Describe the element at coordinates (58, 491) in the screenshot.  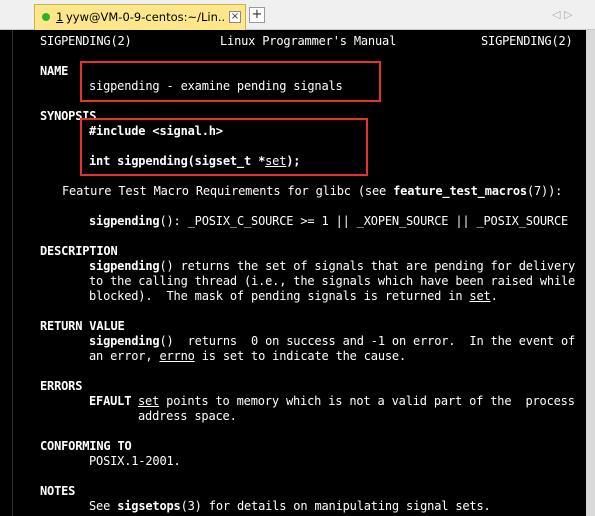
I see `section-notes-heading: NOTES` at that location.